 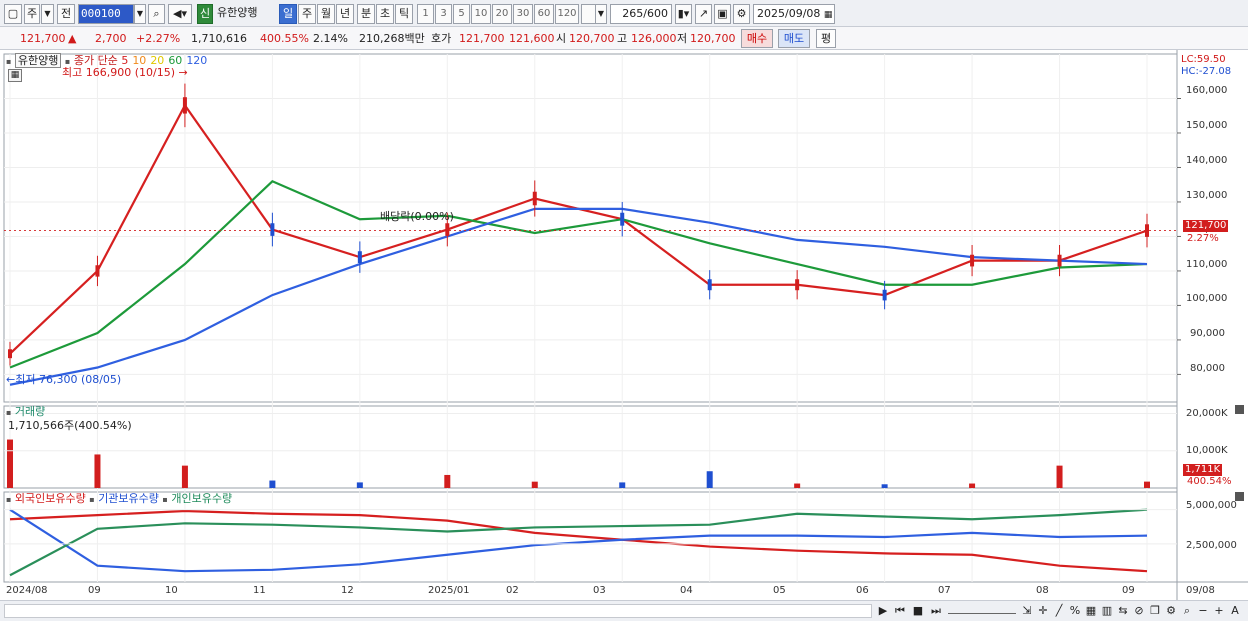 What do you see at coordinates (8, 412) in the screenshot?
I see `volume-menu-icon: ▪` at bounding box center [8, 412].